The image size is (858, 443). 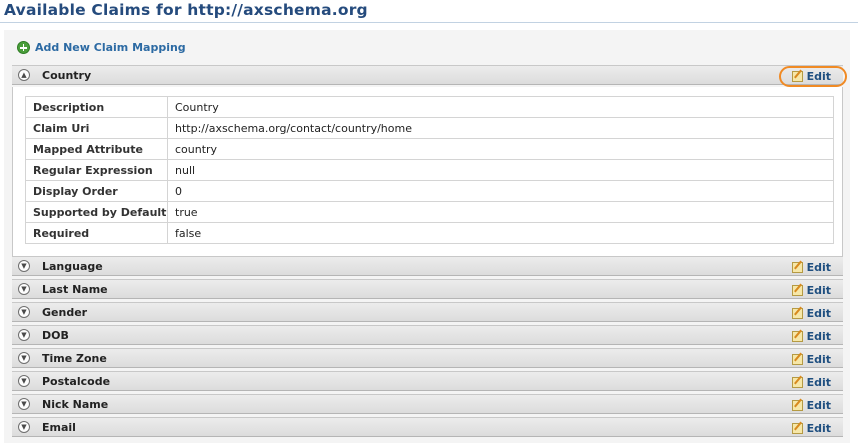 I want to click on detail-label: Claim Uri, so click(x=96, y=128).